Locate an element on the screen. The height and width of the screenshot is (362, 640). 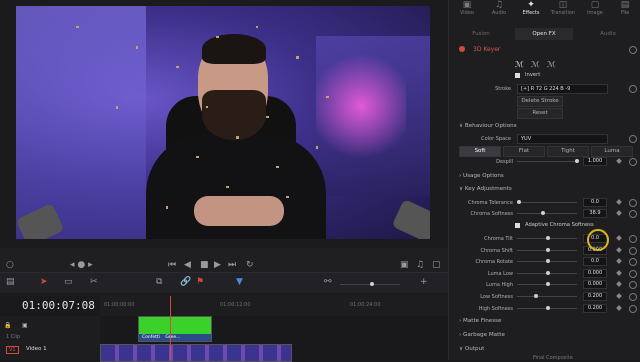
tab-file: ▤ File is located at coordinates (624, 13).